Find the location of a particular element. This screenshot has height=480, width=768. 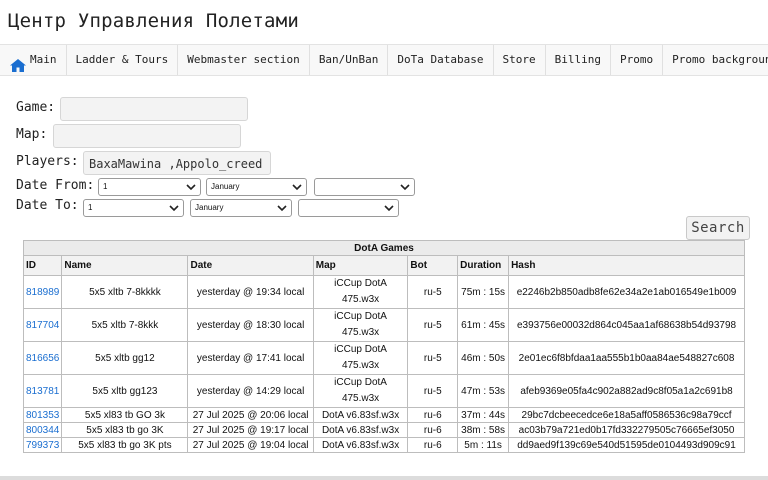

game-name: 5x5 xltb 7-8kkkk is located at coordinates (125, 292).